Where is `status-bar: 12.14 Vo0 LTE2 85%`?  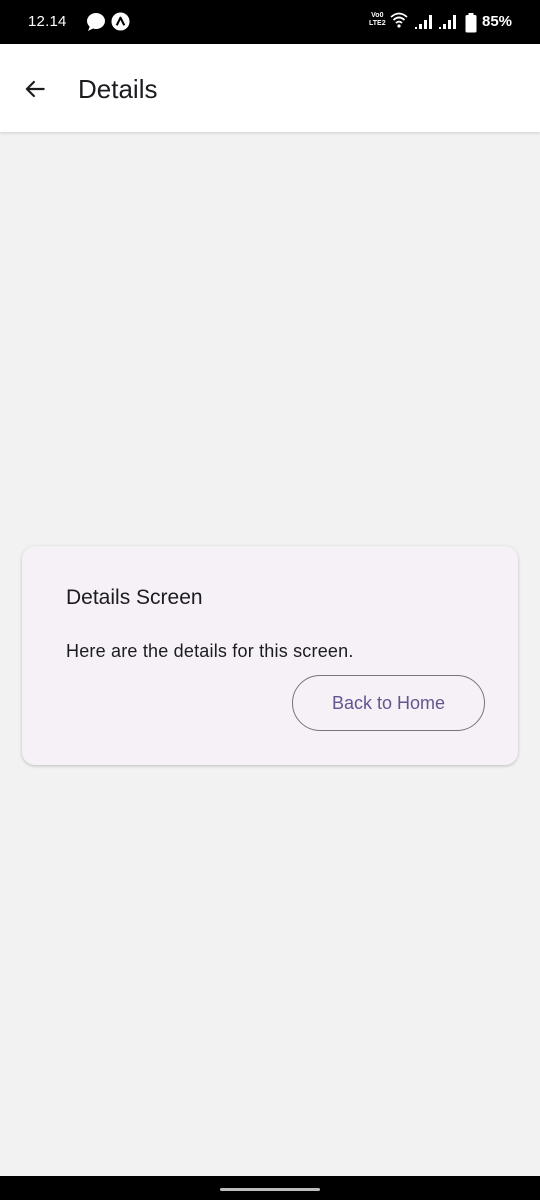 status-bar: 12.14 Vo0 LTE2 85% is located at coordinates (270, 22).